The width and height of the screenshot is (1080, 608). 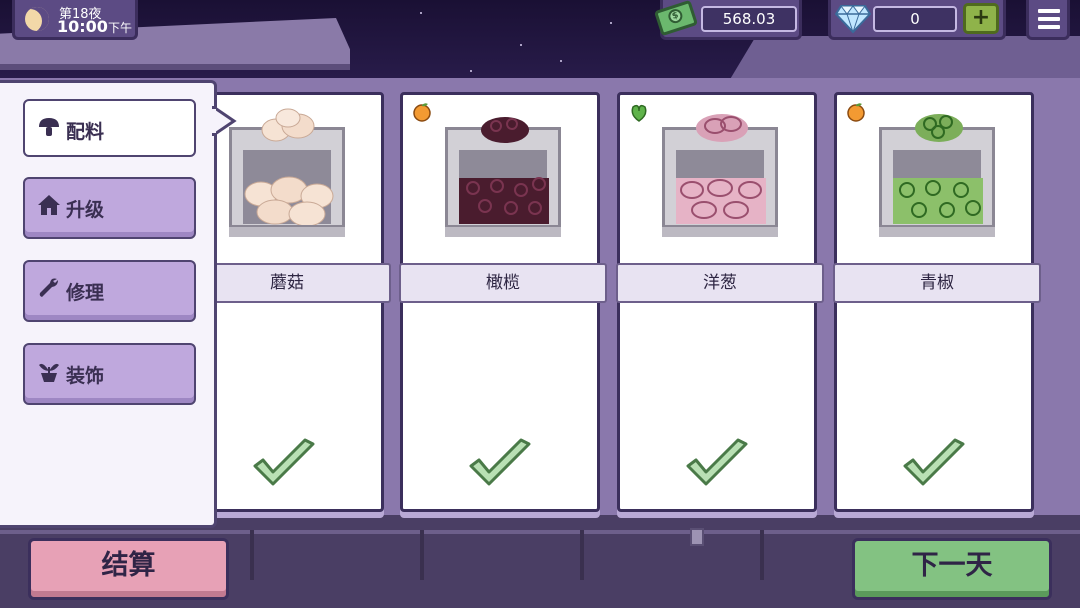 I want to click on money-counter: $ 568.03, so click(x=727, y=20).